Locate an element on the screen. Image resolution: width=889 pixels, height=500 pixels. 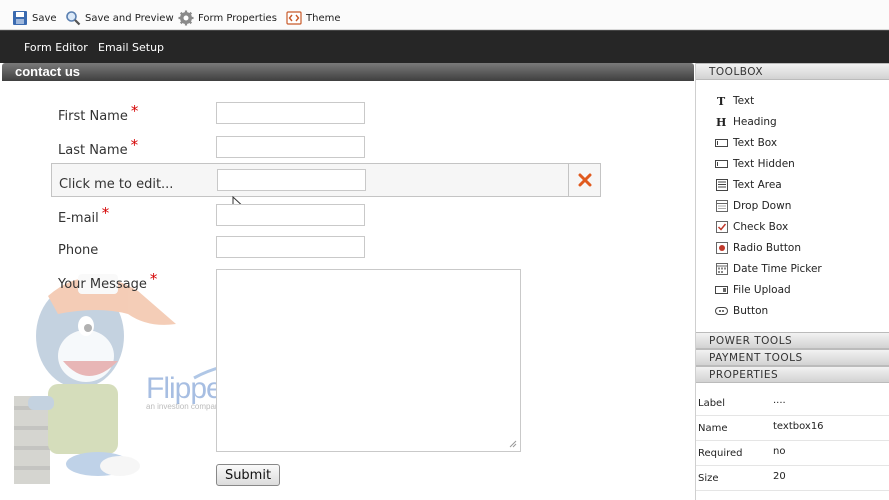
email-label: E-mail * is located at coordinates (83, 215).